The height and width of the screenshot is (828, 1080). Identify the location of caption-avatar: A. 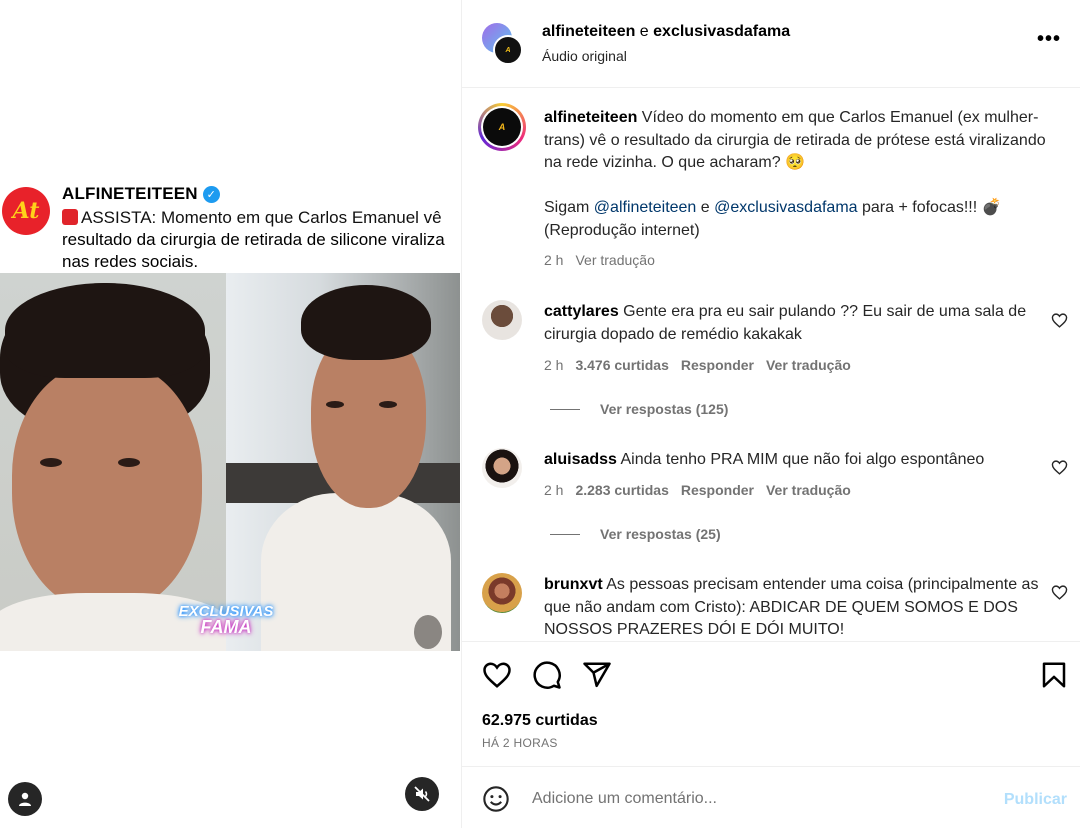
(502, 127).